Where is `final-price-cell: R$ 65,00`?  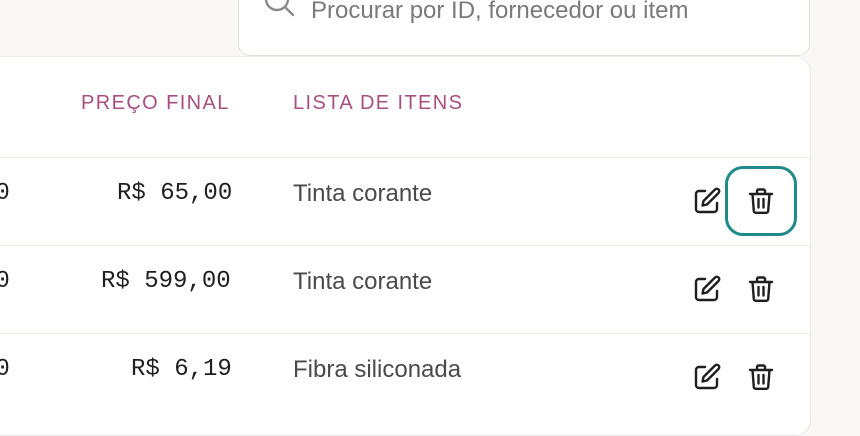 final-price-cell: R$ 65,00 is located at coordinates (175, 193).